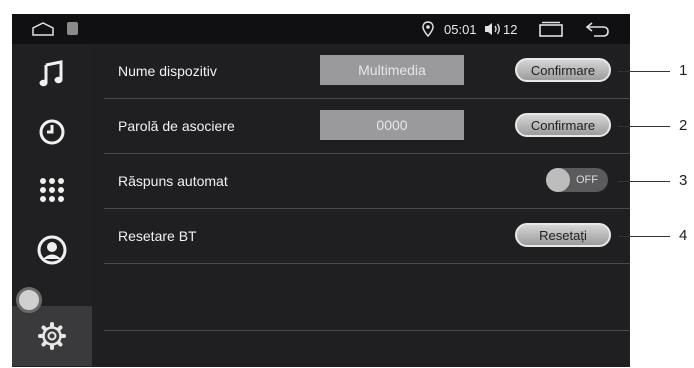  I want to click on volume-level: 12, so click(510, 29).